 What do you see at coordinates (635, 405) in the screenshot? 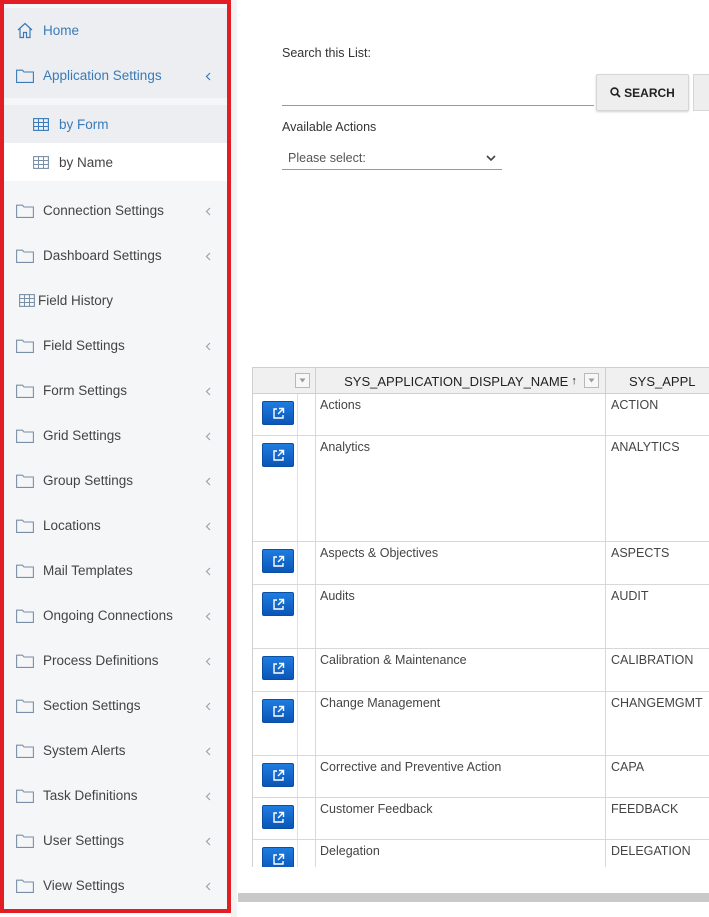
I see `sys-appl-cell: ACTION` at bounding box center [635, 405].